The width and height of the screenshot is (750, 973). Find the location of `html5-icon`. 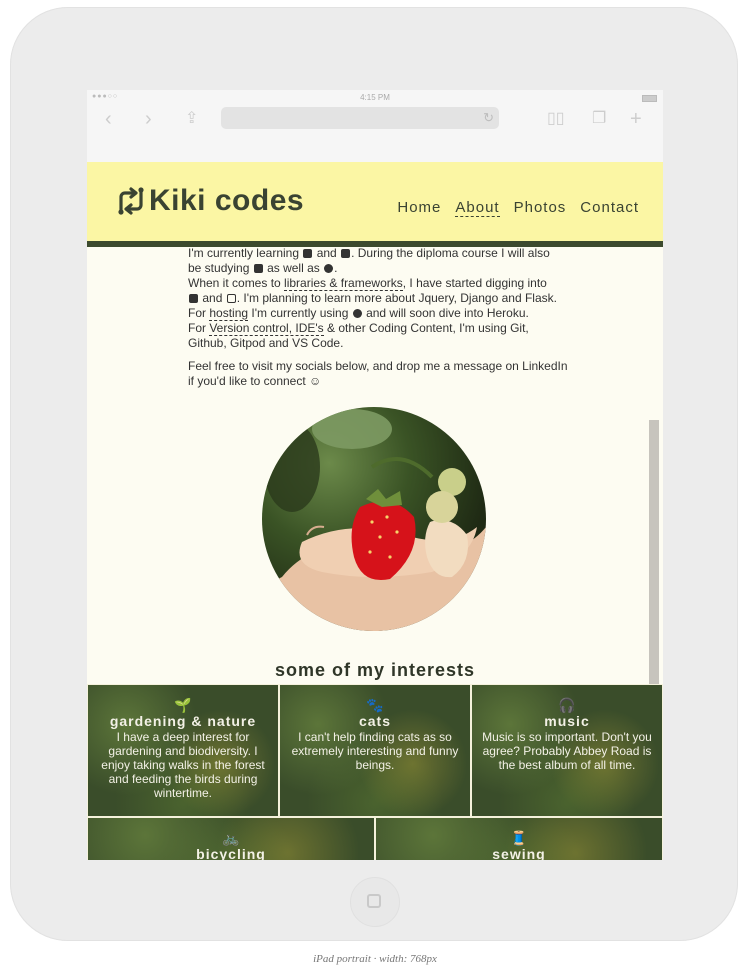

html5-icon is located at coordinates (308, 253).